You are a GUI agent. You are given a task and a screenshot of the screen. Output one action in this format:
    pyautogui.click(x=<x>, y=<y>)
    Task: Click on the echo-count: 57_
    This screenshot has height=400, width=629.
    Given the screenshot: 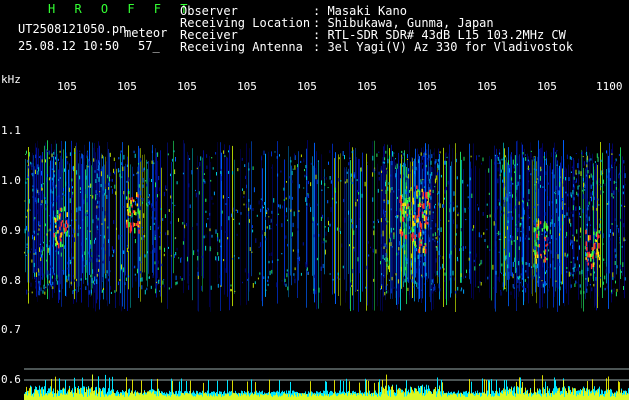 What is the action you would take?
    pyautogui.click(x=149, y=46)
    